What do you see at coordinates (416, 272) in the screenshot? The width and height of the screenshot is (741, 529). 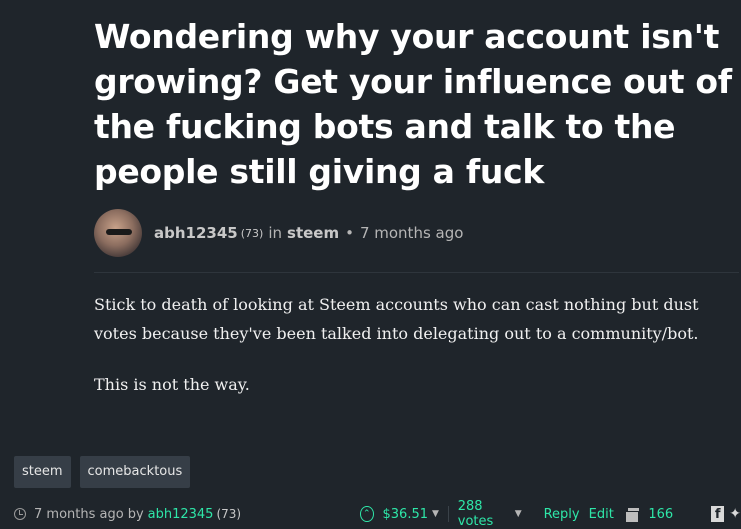 I see `divider` at bounding box center [416, 272].